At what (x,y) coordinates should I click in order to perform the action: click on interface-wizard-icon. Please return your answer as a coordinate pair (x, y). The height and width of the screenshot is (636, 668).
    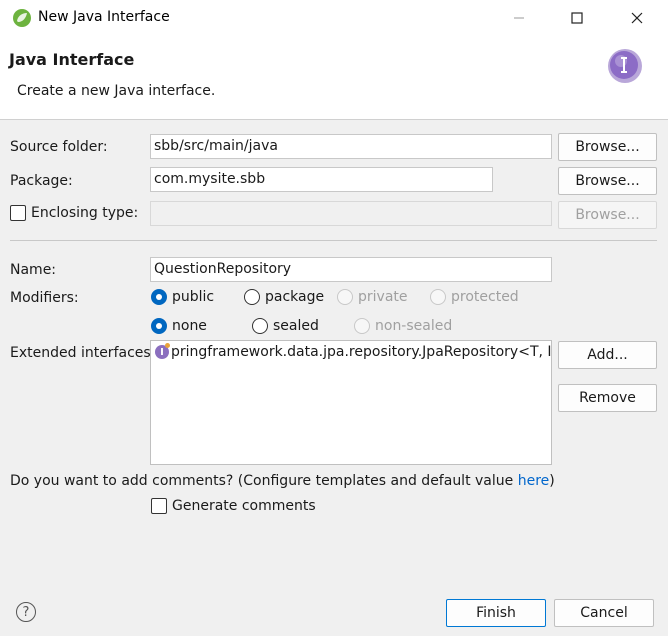
    Looking at the image, I should click on (627, 67).